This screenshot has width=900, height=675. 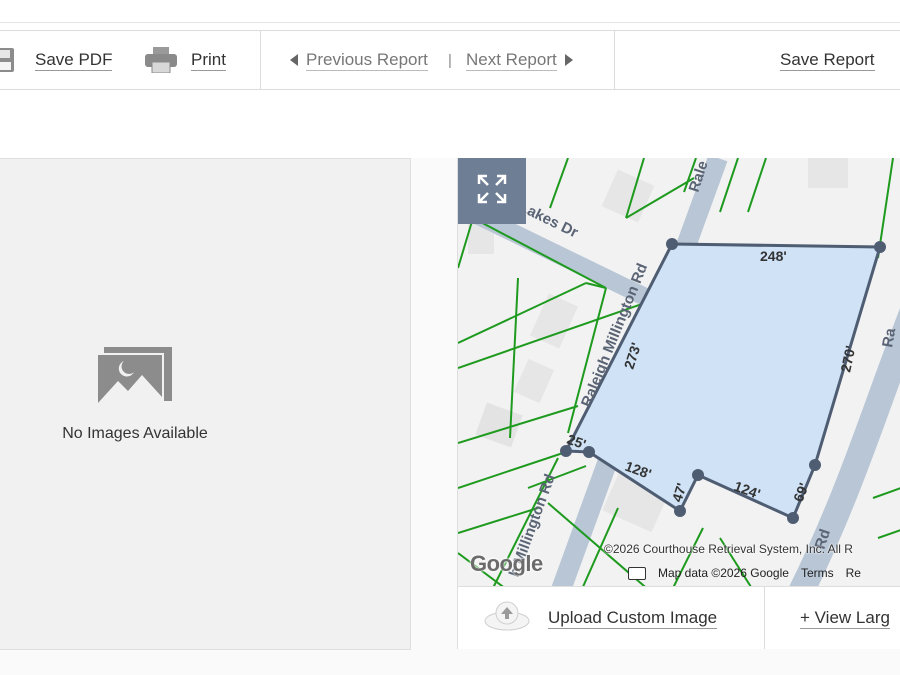 I want to click on save-pdf-button: Save PDF, so click(x=56, y=60).